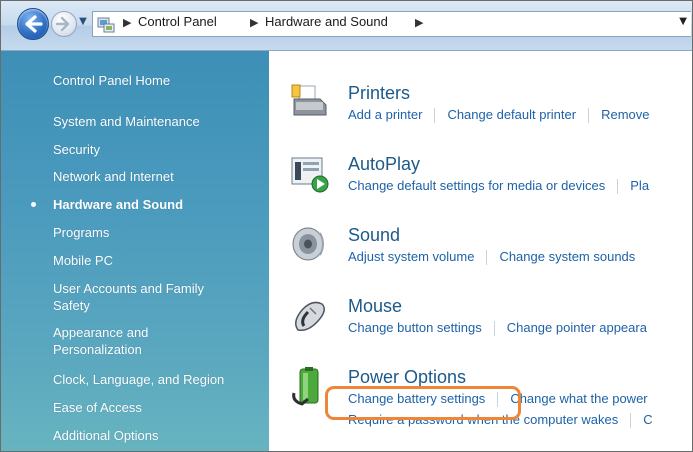 This screenshot has width=693, height=452. What do you see at coordinates (379, 93) in the screenshot?
I see `printers-title: Printers` at bounding box center [379, 93].